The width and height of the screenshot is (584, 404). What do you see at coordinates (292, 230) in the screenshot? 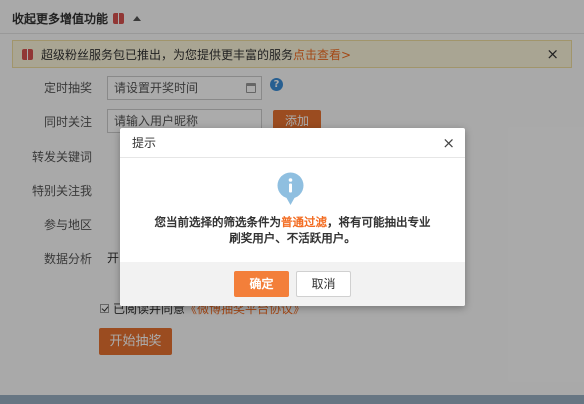
I see `dialog-message: 您当前选择的筛选条件为普通过滤，将有可能抽出专业刷奖用户、不活跃用户。` at bounding box center [292, 230].